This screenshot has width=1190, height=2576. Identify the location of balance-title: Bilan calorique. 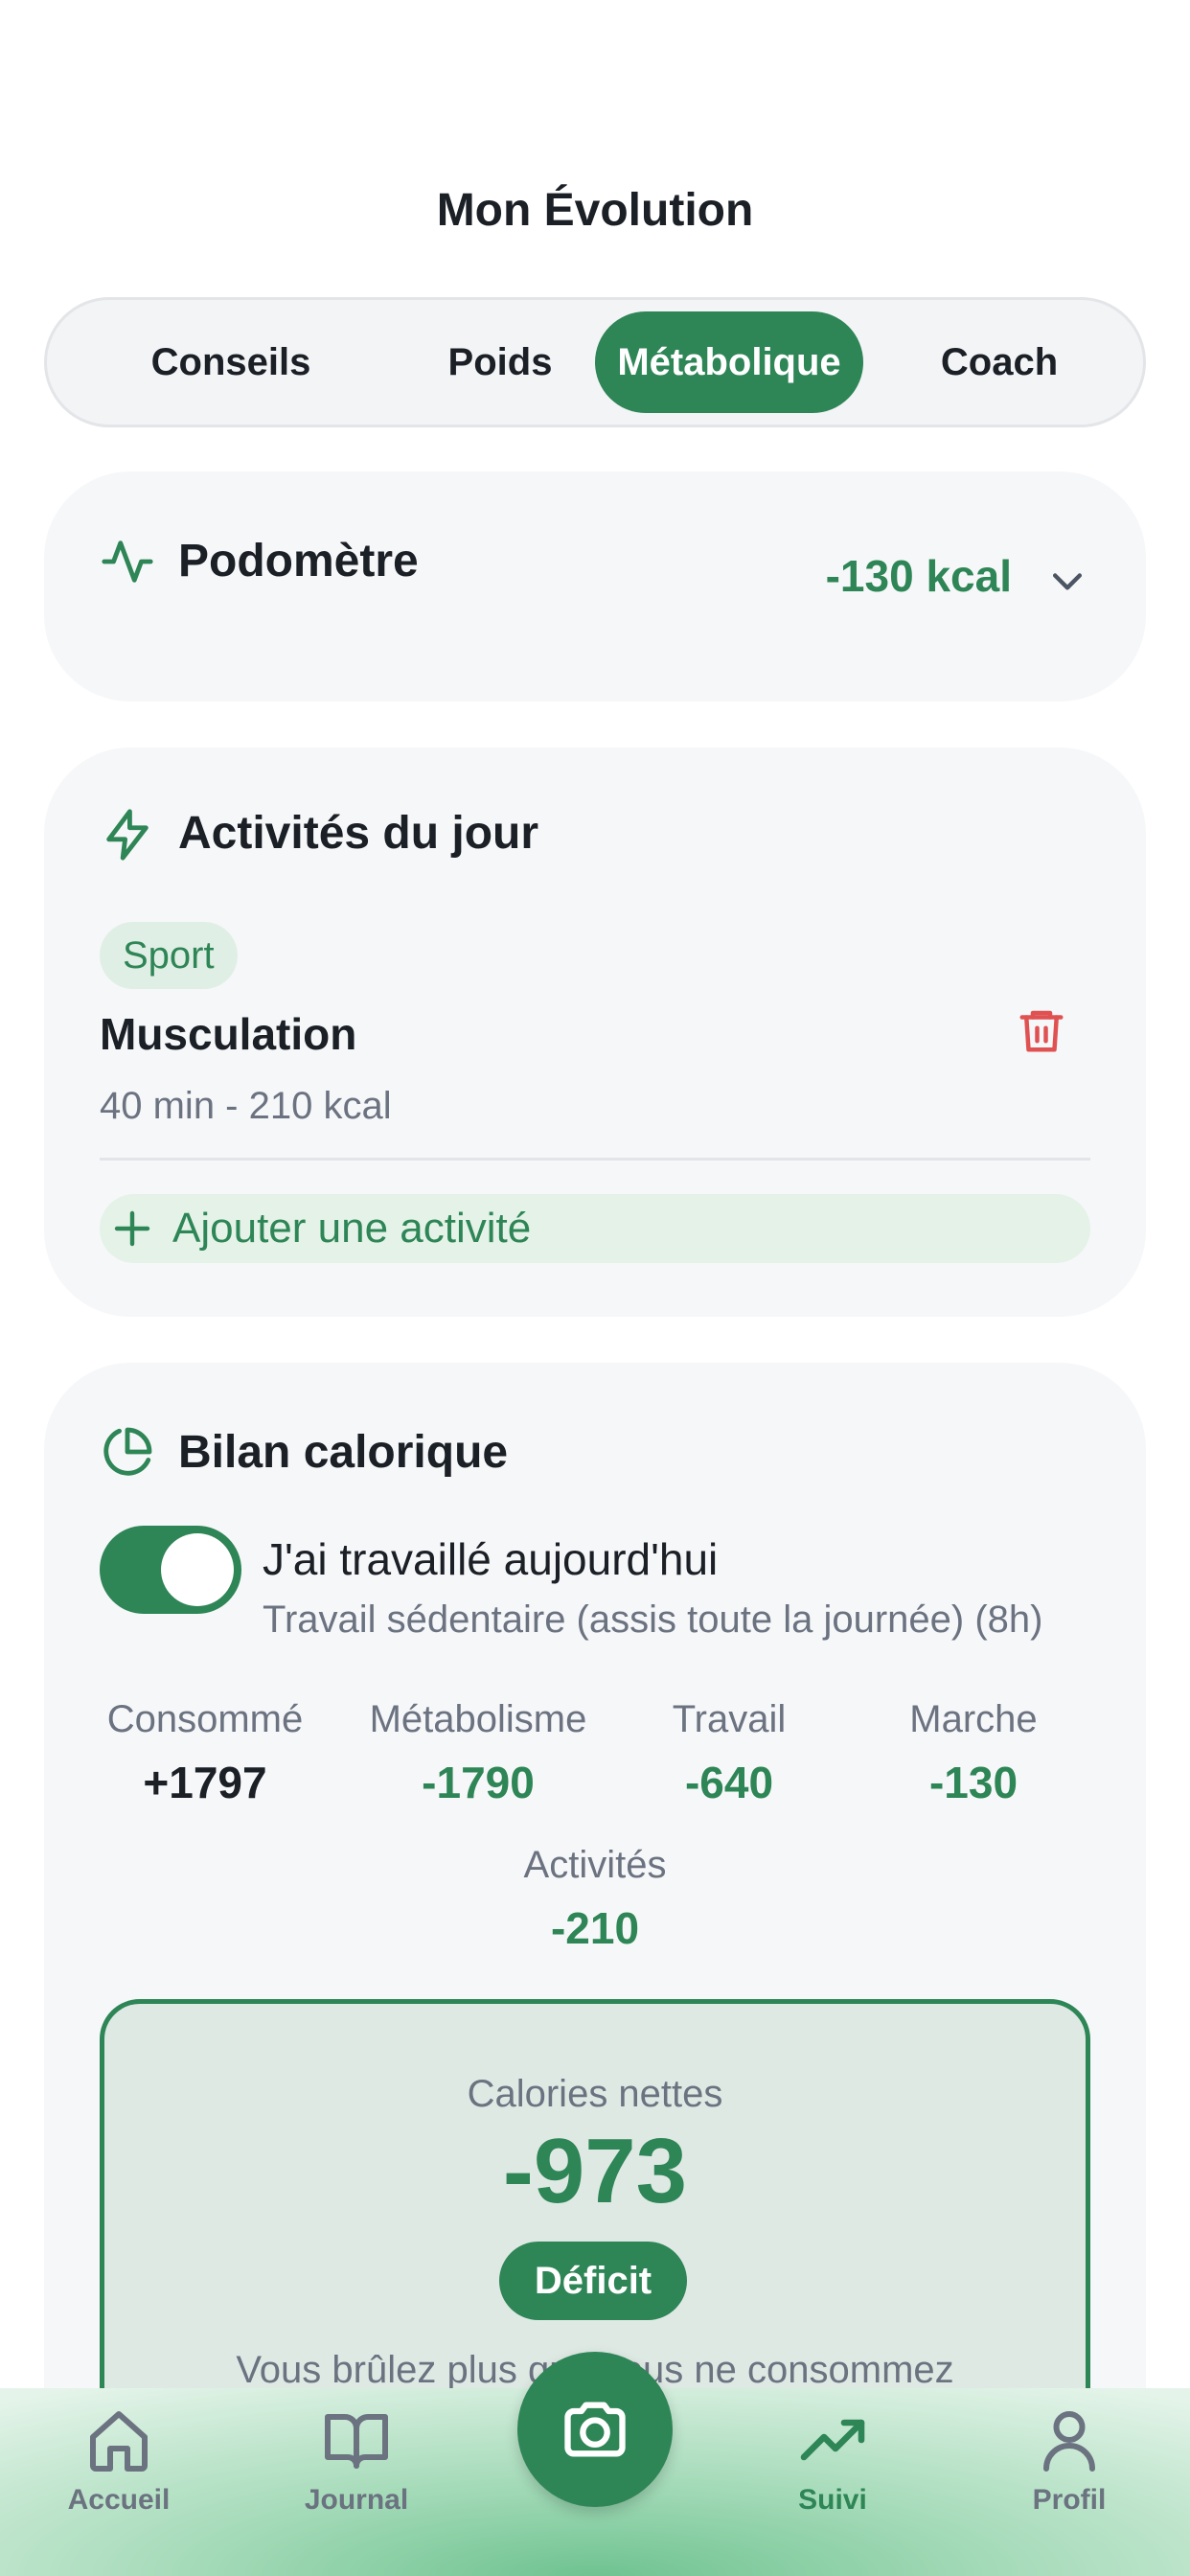
(343, 1452).